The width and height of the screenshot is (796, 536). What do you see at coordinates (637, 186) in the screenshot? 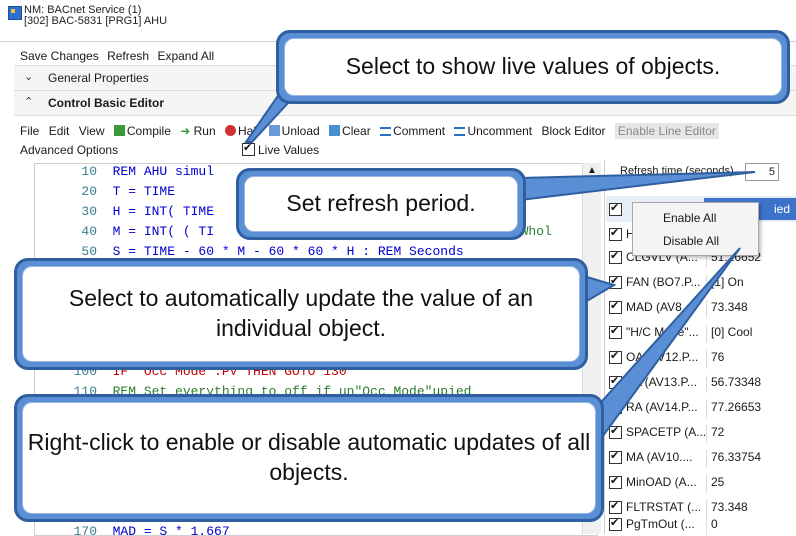
I see `pointer-refresh` at bounding box center [637, 186].